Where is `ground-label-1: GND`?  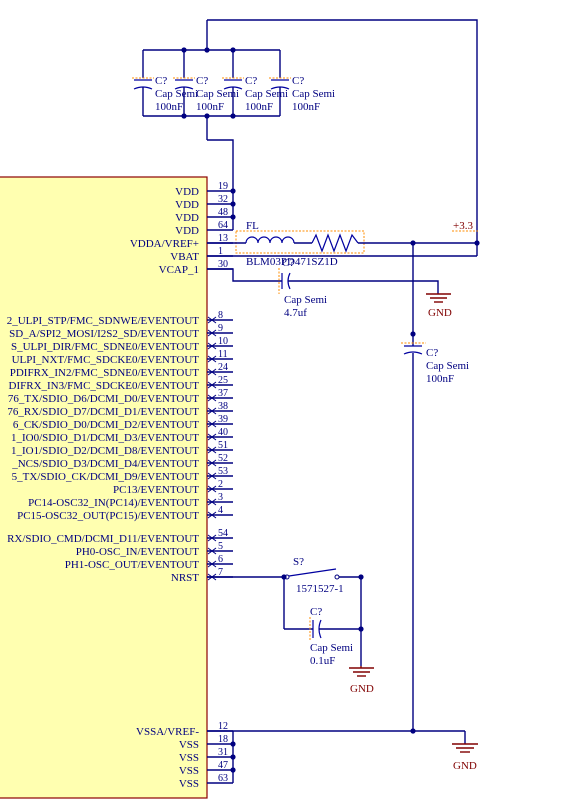
ground-label-1: GND is located at coordinates (440, 313).